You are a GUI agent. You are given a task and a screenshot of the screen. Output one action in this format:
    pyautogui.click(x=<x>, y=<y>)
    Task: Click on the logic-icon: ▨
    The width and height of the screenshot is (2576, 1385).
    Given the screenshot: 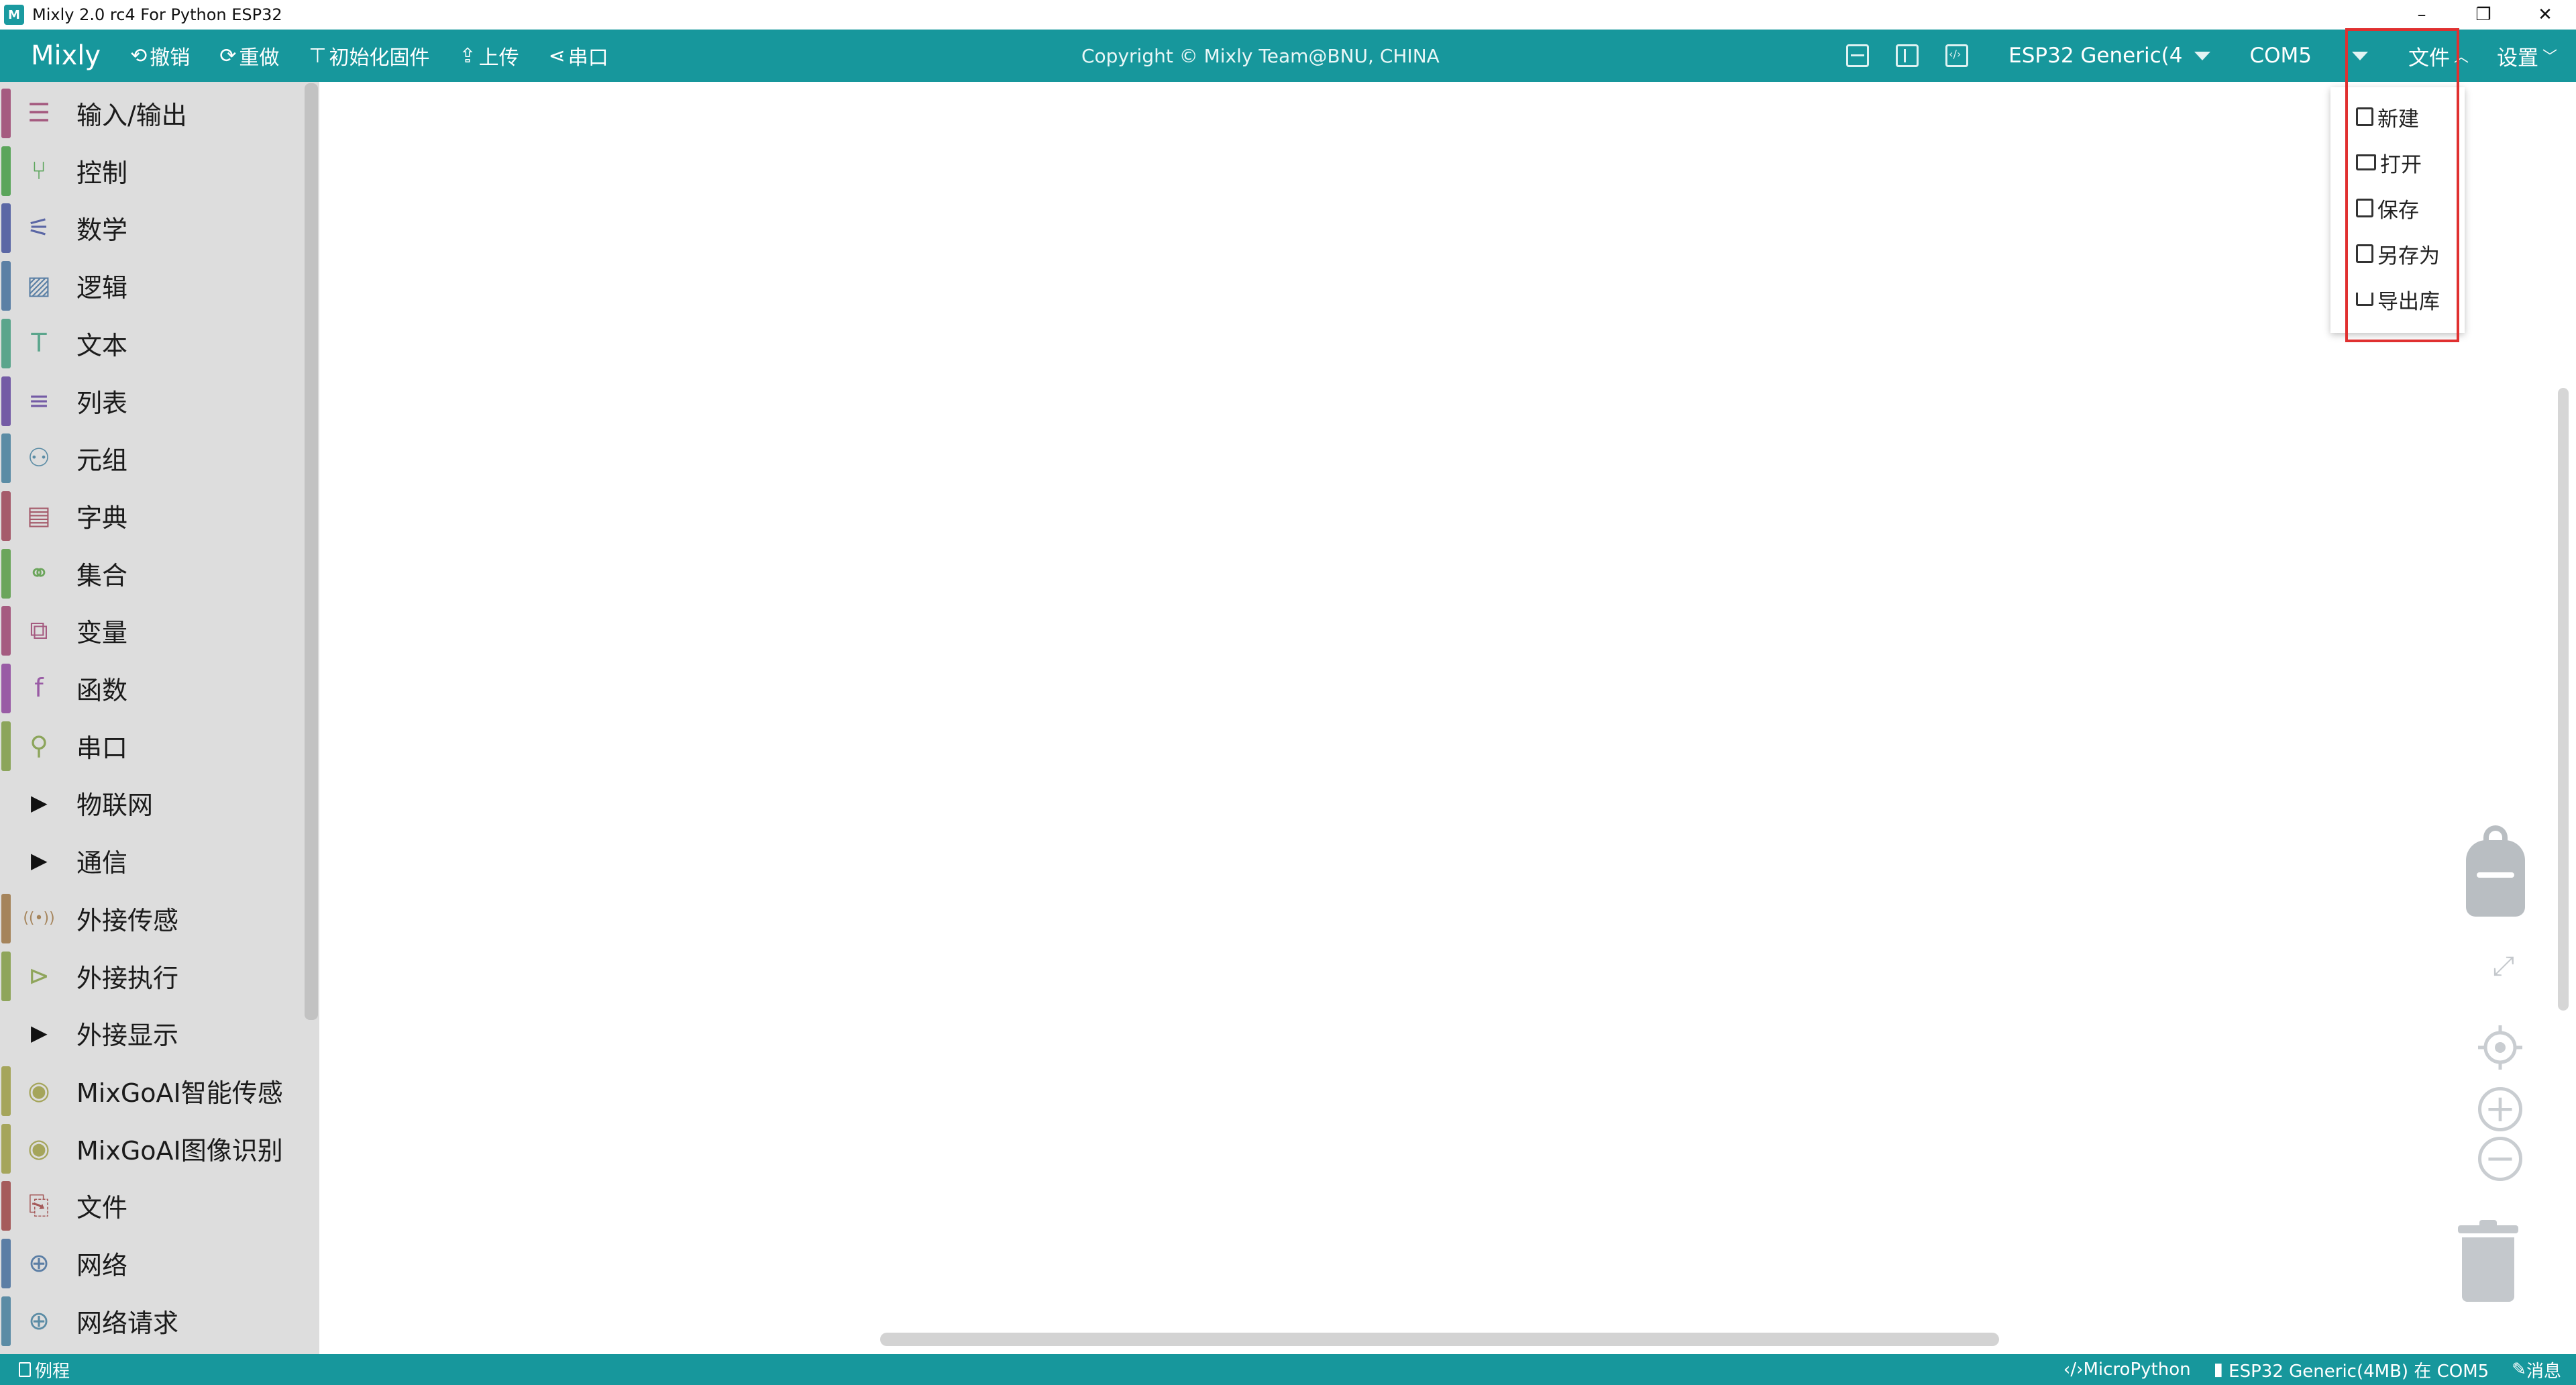 What is the action you would take?
    pyautogui.click(x=39, y=285)
    